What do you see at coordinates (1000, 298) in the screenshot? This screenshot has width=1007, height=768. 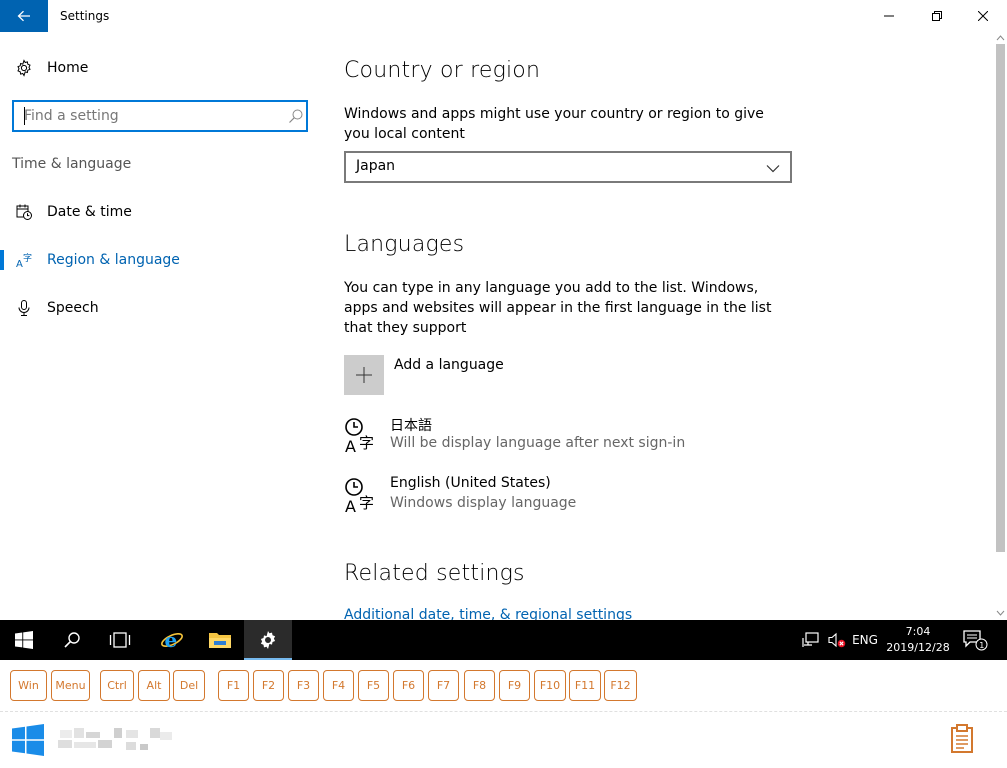 I see `scroll-thumb` at bounding box center [1000, 298].